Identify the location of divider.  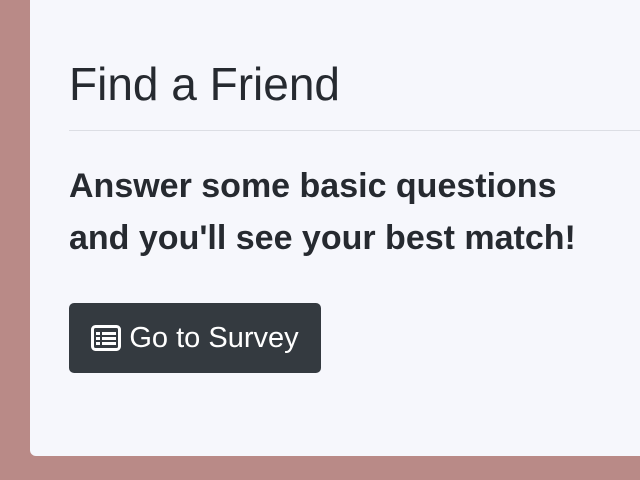
(354, 130).